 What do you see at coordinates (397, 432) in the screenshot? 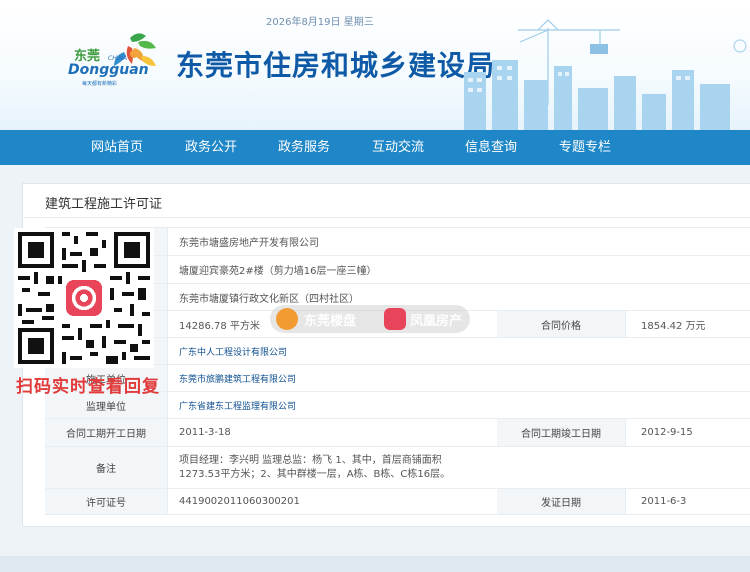
I see `row-dates: 合同工期开工日期 2011-3-18 合同工期竣工日期 2012-9-15` at bounding box center [397, 432].